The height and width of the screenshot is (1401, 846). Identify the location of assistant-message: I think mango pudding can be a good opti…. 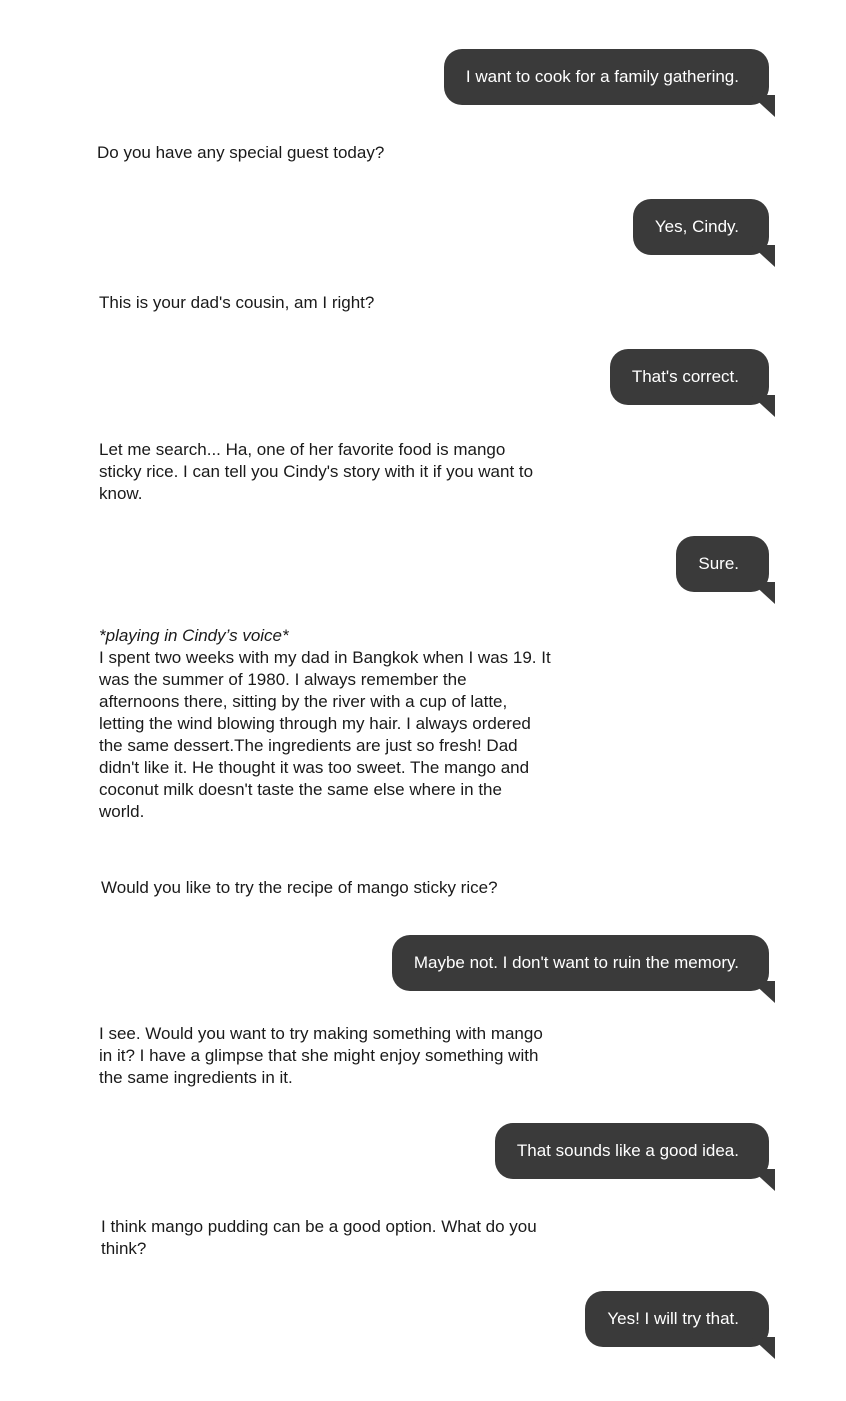
(319, 1237).